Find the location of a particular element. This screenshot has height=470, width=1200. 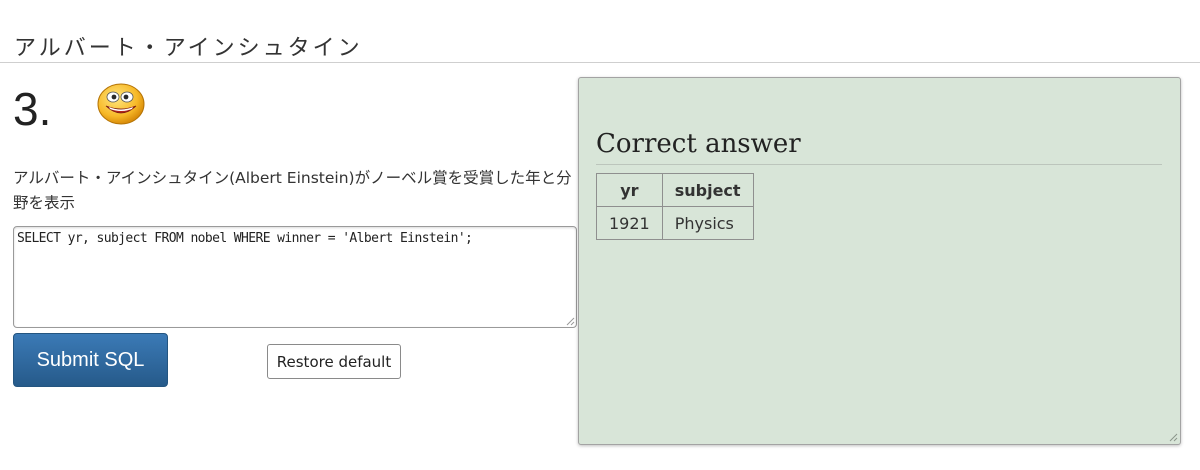

cell-subject: Physics is located at coordinates (707, 223).